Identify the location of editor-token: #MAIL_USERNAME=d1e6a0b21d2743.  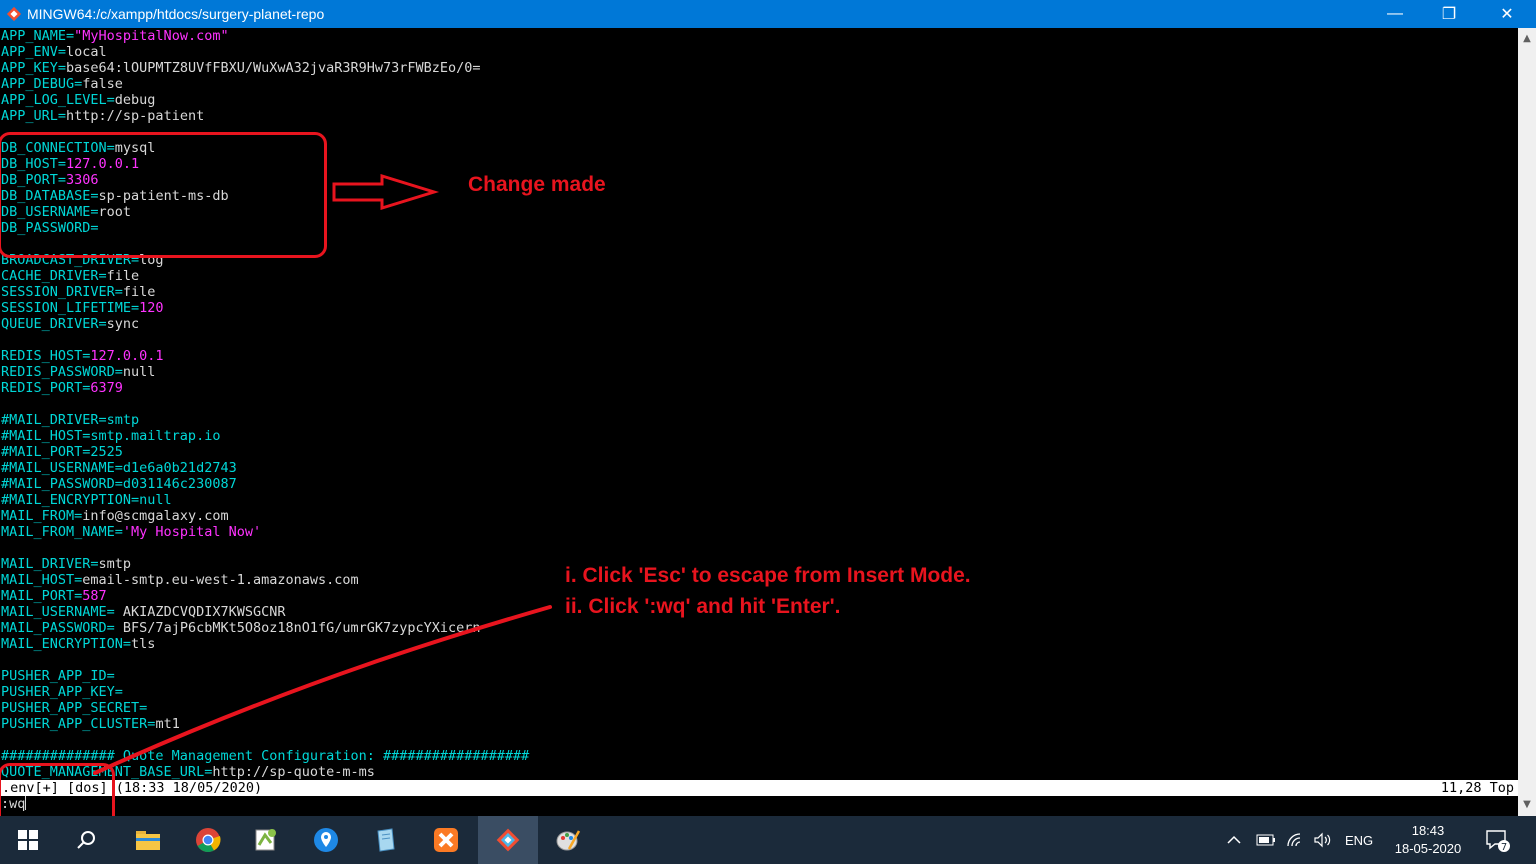
(119, 468).